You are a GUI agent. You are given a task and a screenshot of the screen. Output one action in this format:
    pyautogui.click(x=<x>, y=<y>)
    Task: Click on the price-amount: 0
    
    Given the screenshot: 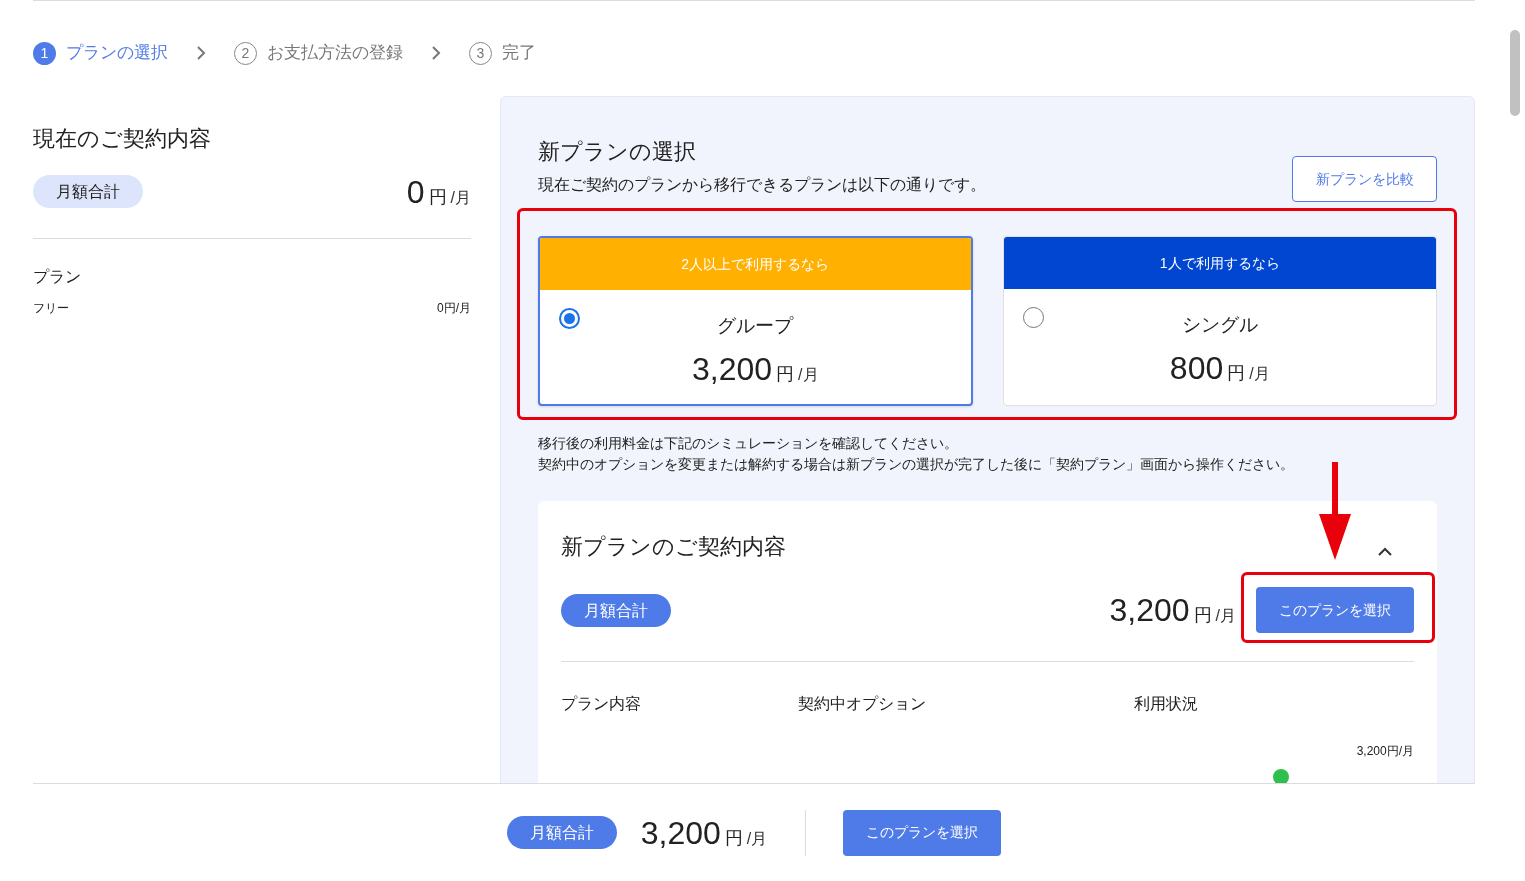 What is the action you would take?
    pyautogui.click(x=415, y=191)
    